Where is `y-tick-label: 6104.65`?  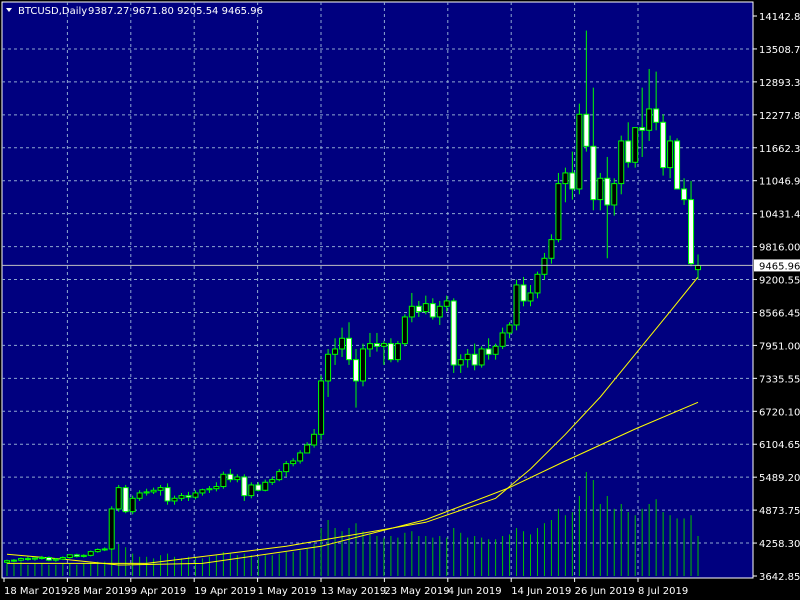
y-tick-label: 6104.65 is located at coordinates (779, 445).